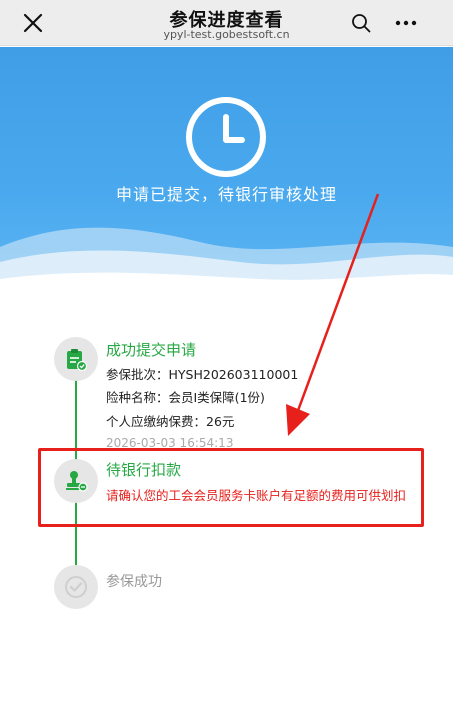 The image size is (453, 702). I want to click on wave-decoration, so click(226, 259).